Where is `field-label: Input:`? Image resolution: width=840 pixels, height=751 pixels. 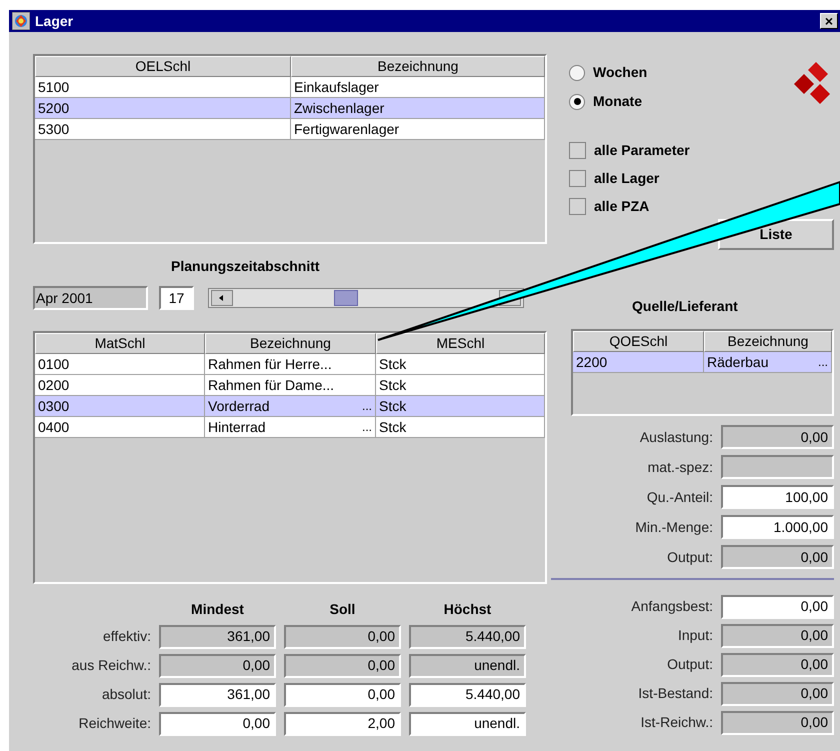
field-label: Input: is located at coordinates (694, 635).